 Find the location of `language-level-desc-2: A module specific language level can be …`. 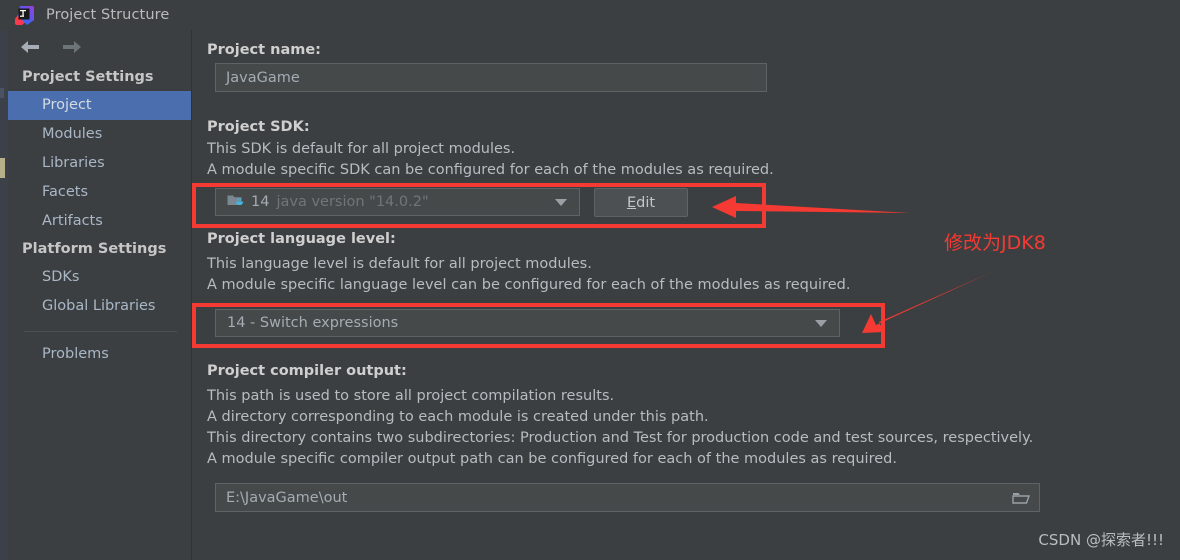

language-level-desc-2: A module specific language level can be … is located at coordinates (529, 285).